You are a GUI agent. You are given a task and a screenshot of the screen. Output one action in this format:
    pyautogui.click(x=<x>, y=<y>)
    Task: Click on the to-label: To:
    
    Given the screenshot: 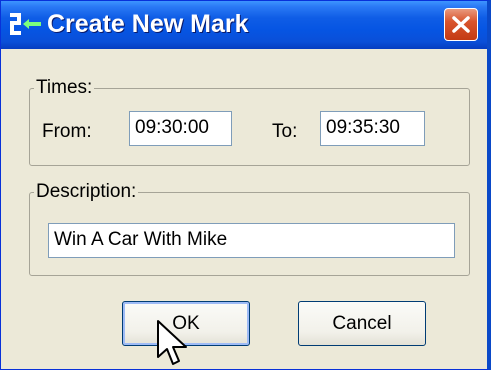 What is the action you would take?
    pyautogui.click(x=285, y=131)
    